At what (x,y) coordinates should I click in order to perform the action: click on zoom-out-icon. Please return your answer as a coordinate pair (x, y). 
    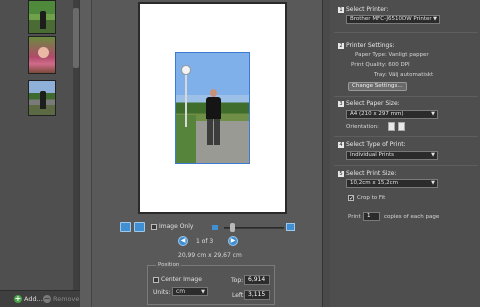
    Looking at the image, I should click on (215, 227).